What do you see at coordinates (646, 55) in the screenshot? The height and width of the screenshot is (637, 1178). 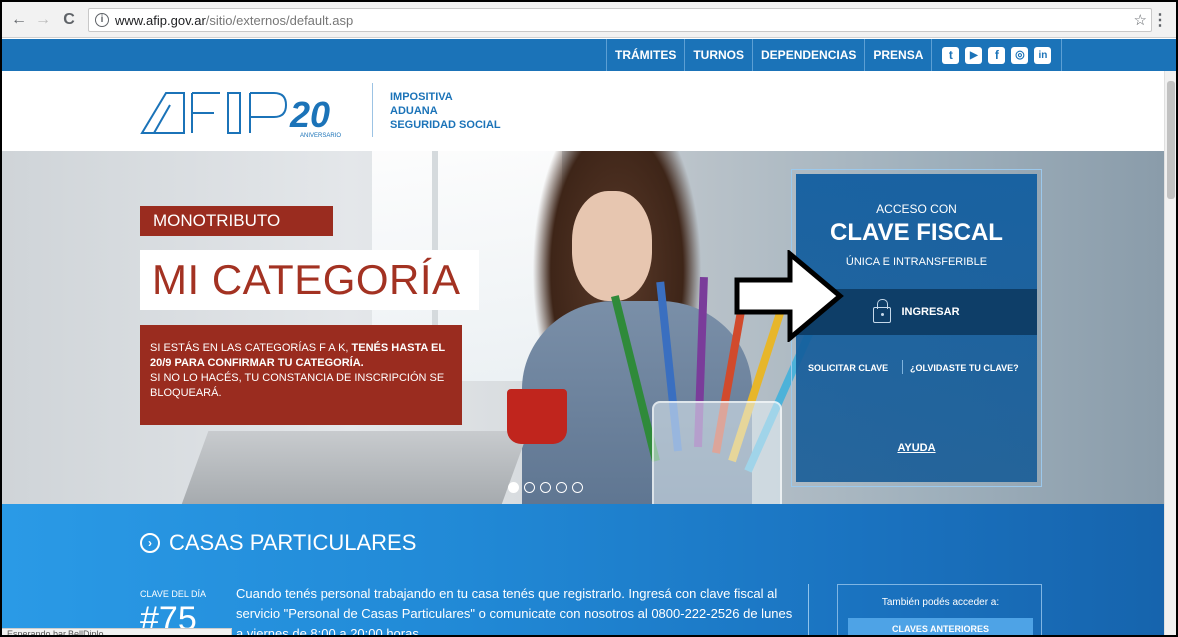 I see `nav-tramites: TRÁMITES` at bounding box center [646, 55].